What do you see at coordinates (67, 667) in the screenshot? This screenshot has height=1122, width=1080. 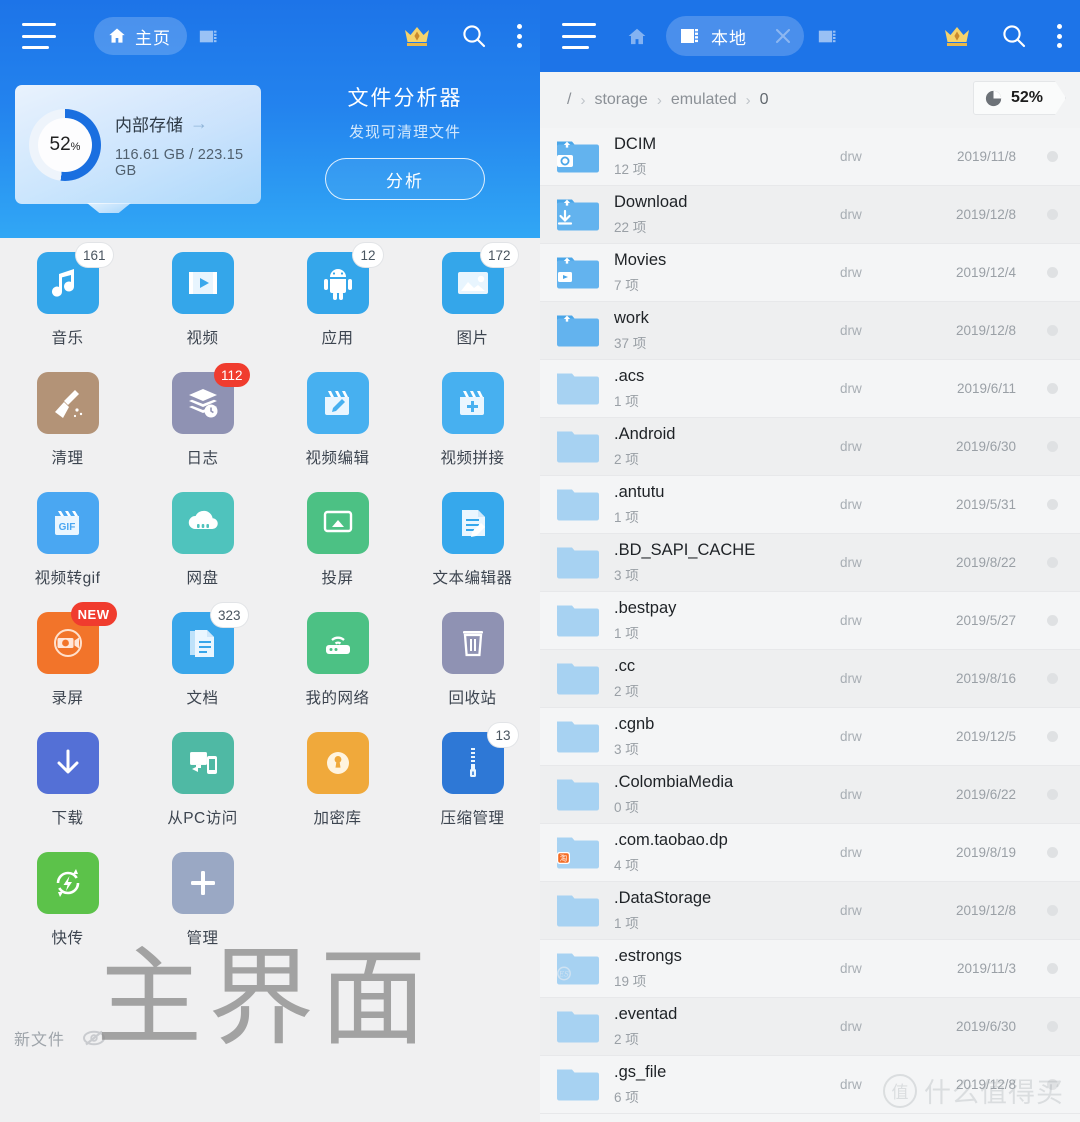 I see `grid-item: NEW 录屏` at bounding box center [67, 667].